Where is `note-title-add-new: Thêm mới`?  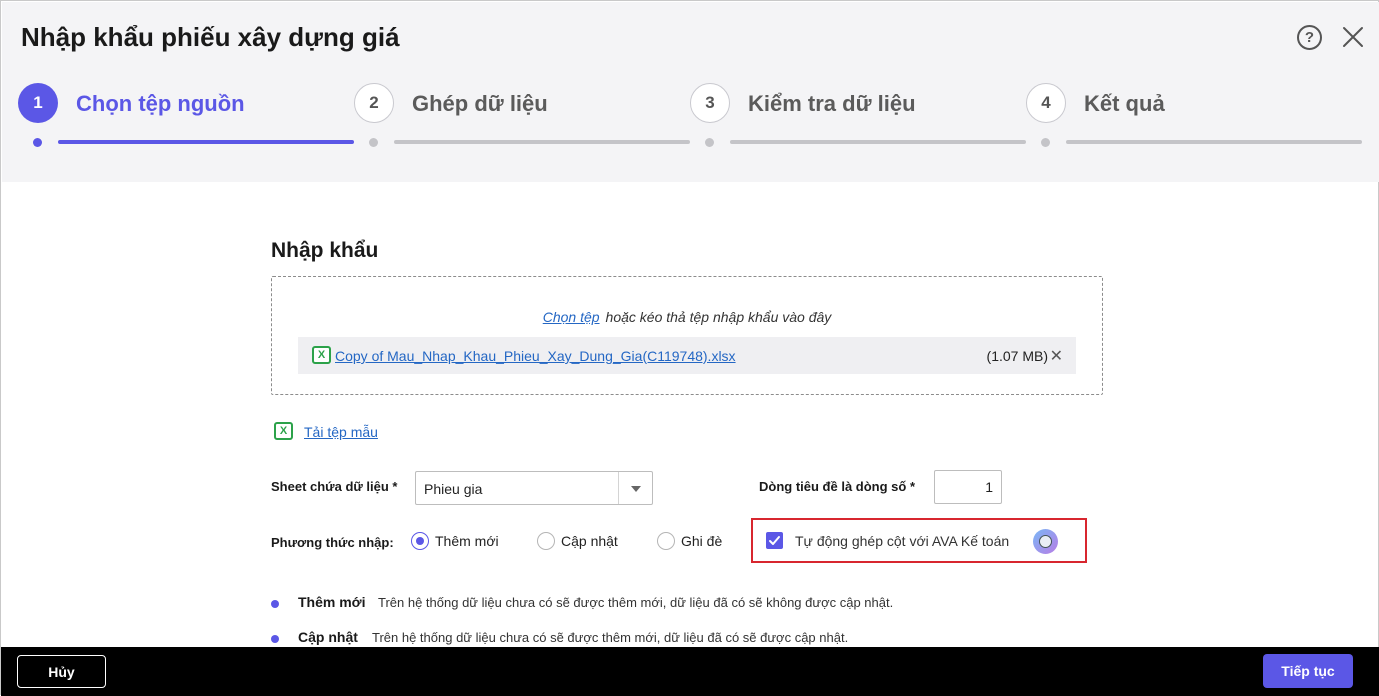 note-title-add-new: Thêm mới is located at coordinates (332, 602).